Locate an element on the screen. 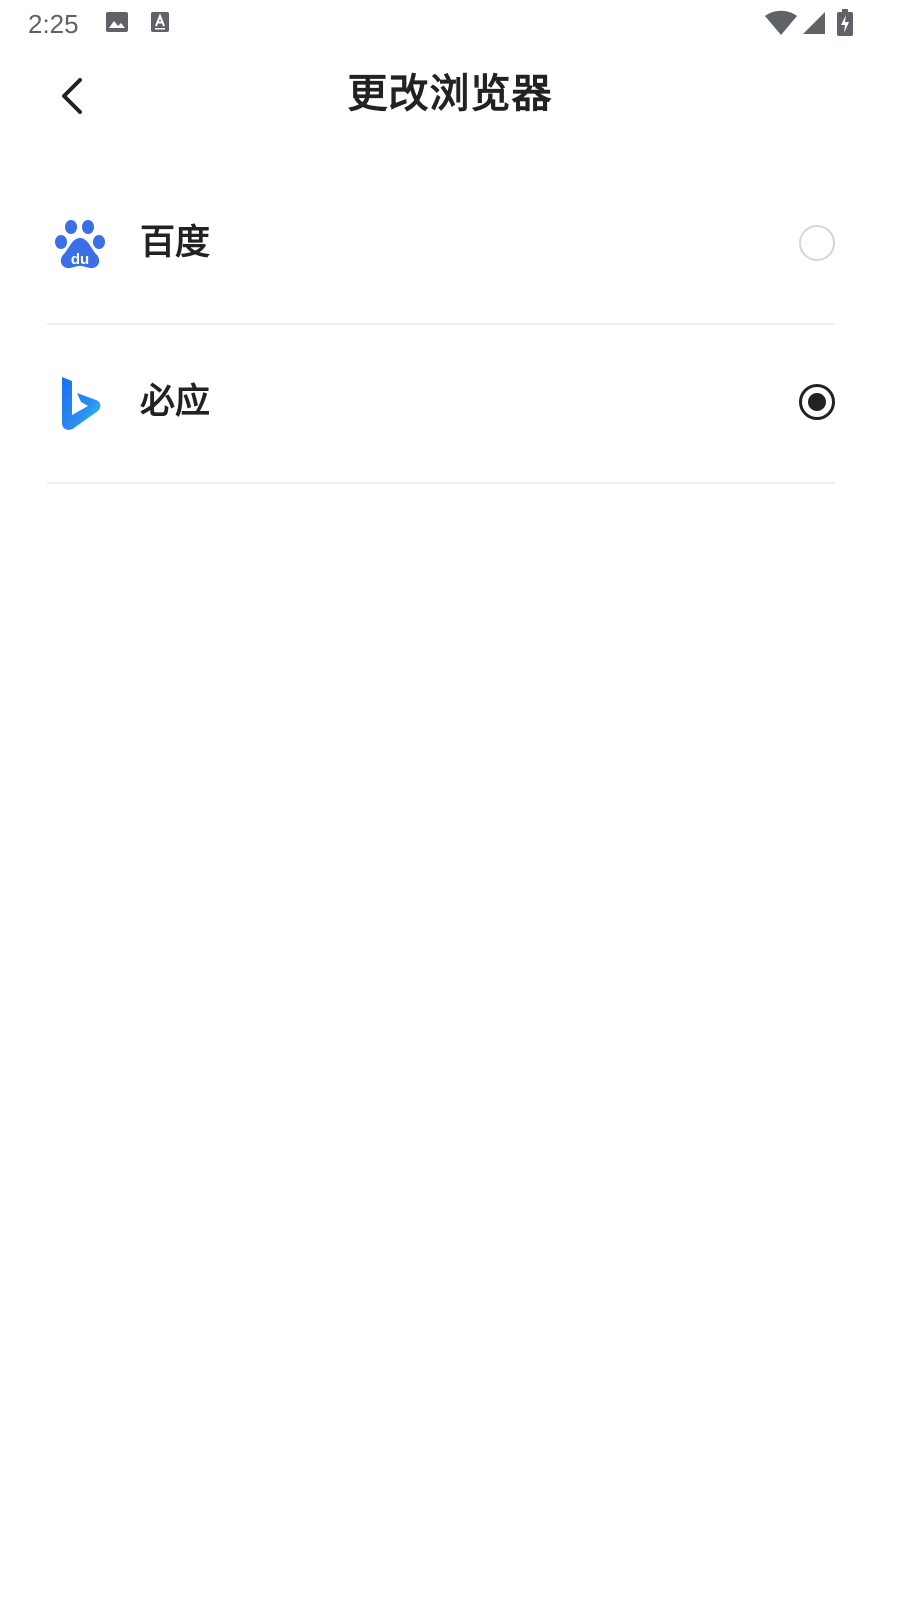  gallery-icon is located at coordinates (117, 22).